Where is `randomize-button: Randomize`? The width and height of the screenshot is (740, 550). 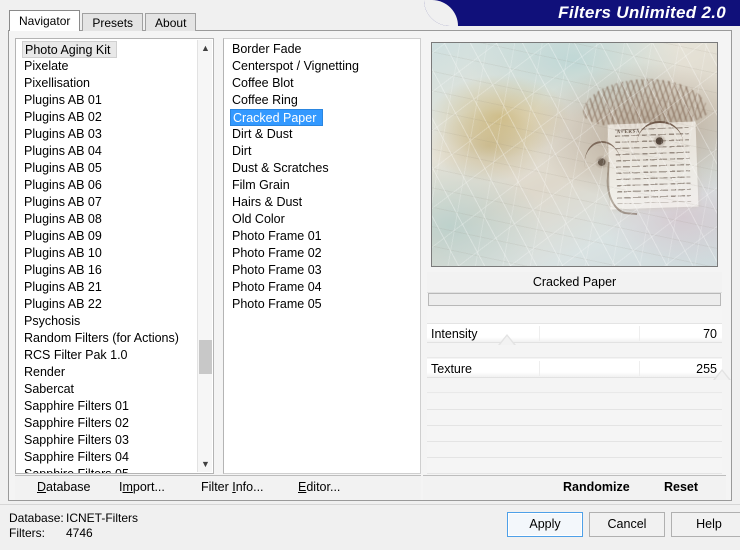 randomize-button: Randomize is located at coordinates (596, 487).